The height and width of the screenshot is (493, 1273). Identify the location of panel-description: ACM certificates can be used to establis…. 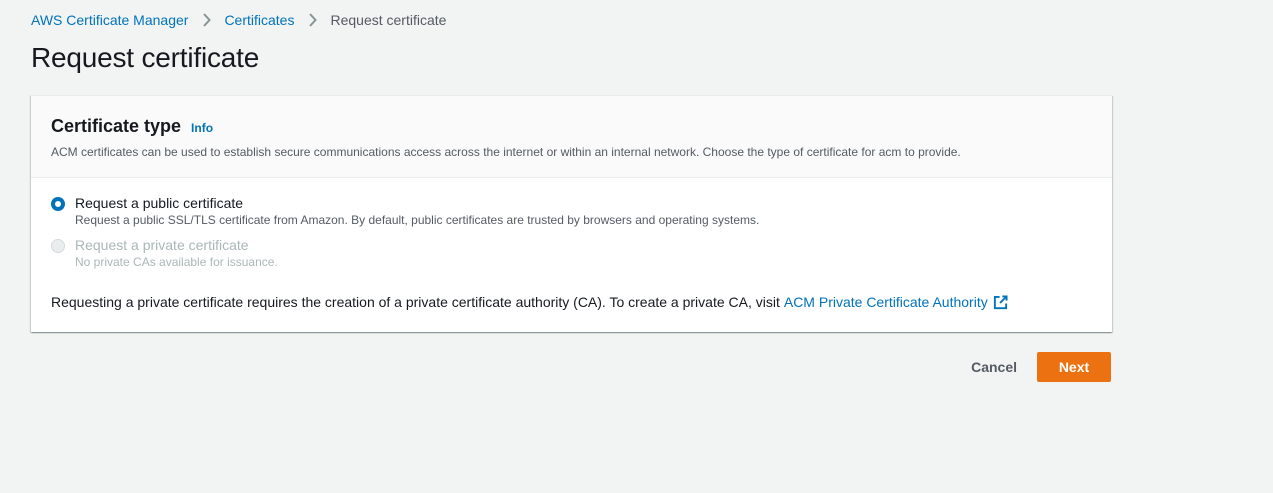
(506, 152).